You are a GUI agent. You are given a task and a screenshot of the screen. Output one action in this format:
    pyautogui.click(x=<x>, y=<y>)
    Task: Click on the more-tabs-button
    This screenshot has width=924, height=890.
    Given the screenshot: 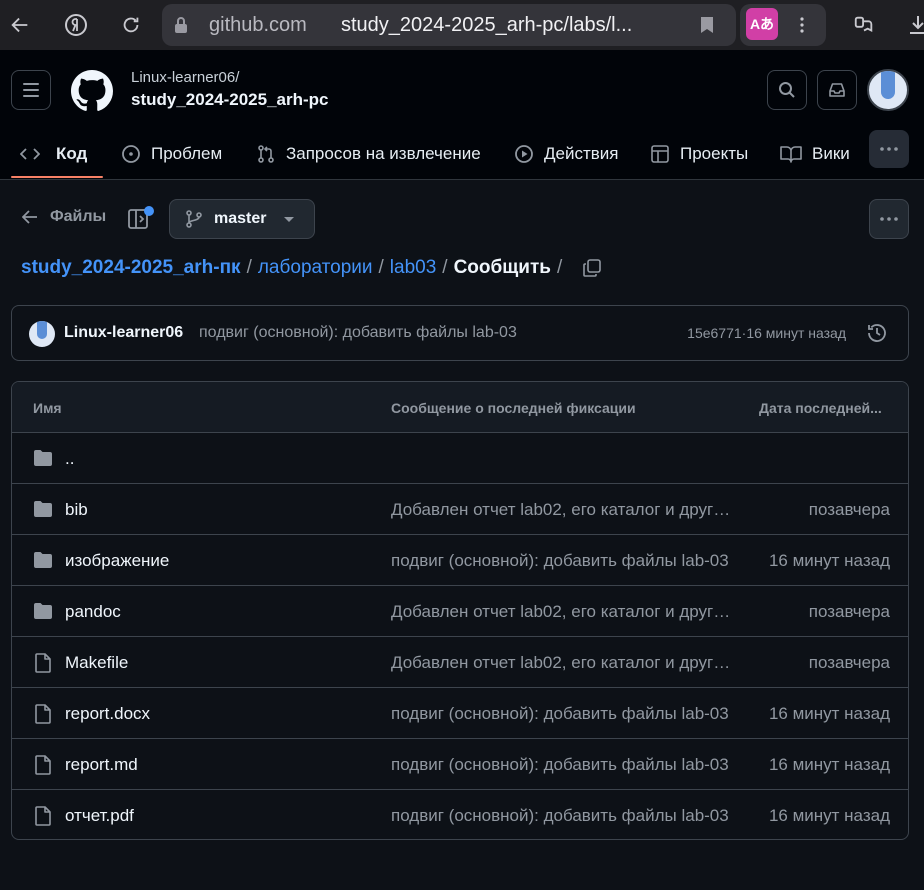 What is the action you would take?
    pyautogui.click(x=889, y=149)
    